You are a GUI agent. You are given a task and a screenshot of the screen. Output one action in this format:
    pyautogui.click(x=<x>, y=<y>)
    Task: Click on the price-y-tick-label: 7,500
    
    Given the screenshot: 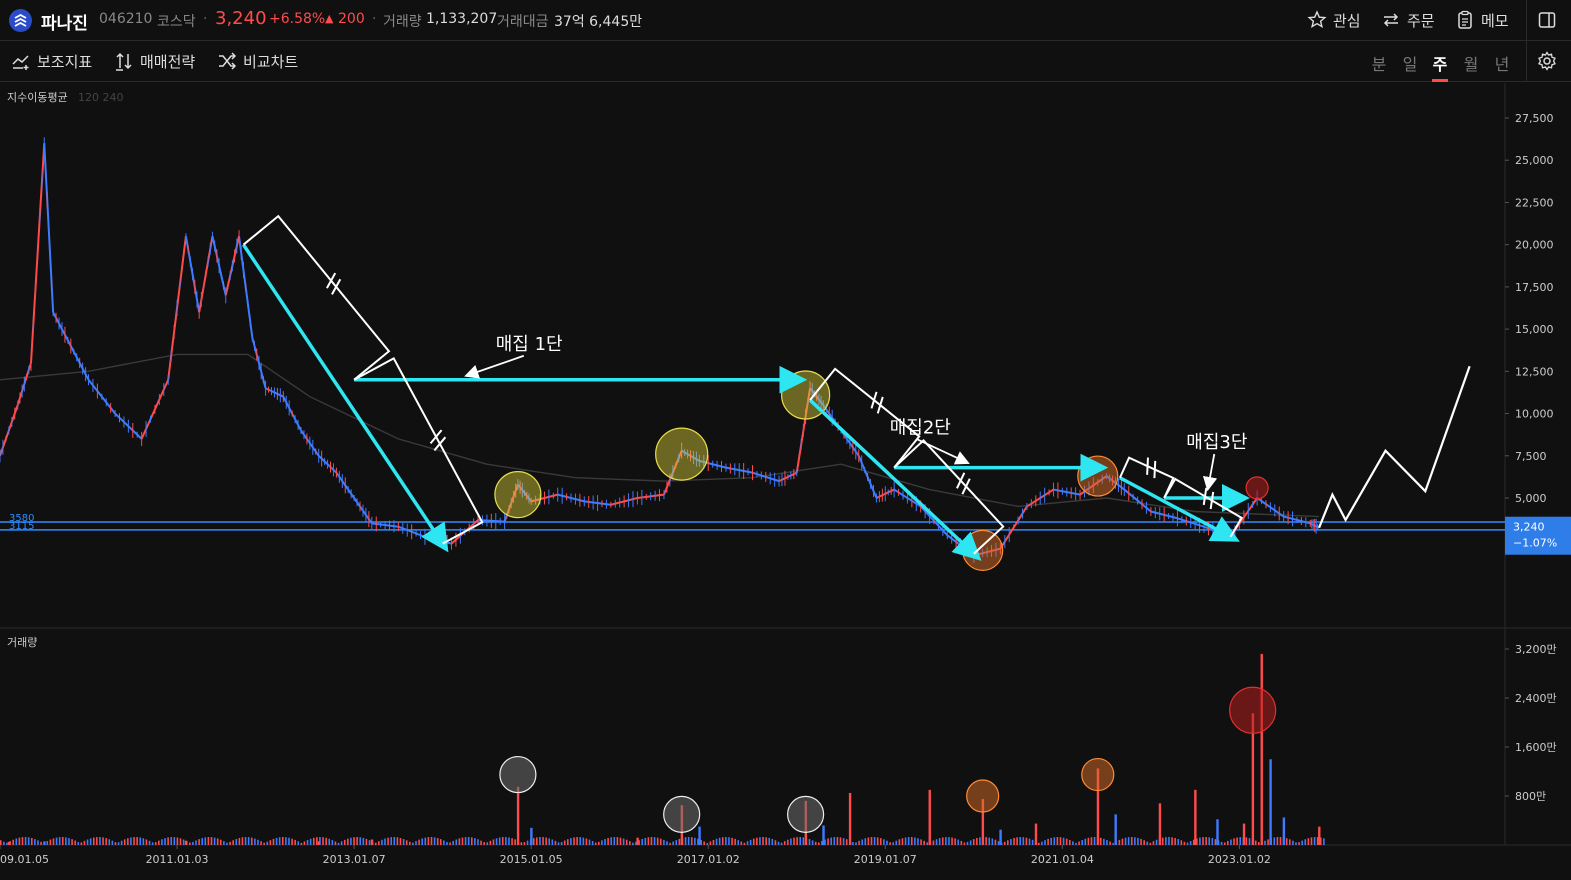 What is the action you would take?
    pyautogui.click(x=1531, y=456)
    